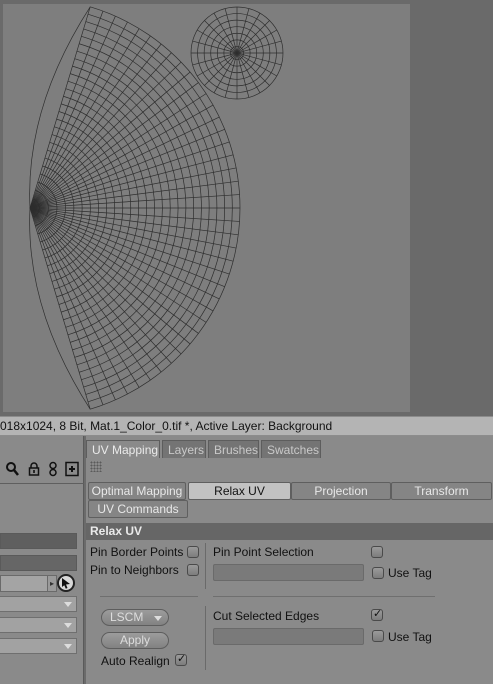  I want to click on pin-point-selection-label: Pin Point Selection, so click(263, 552).